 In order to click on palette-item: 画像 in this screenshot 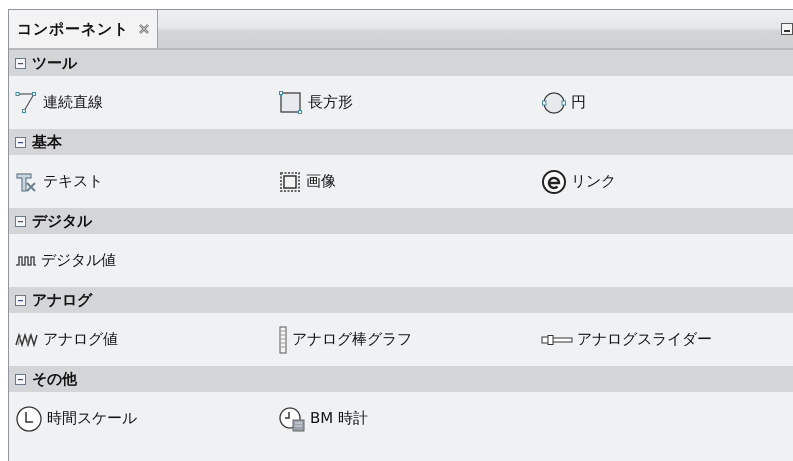, I will do `click(307, 181)`.